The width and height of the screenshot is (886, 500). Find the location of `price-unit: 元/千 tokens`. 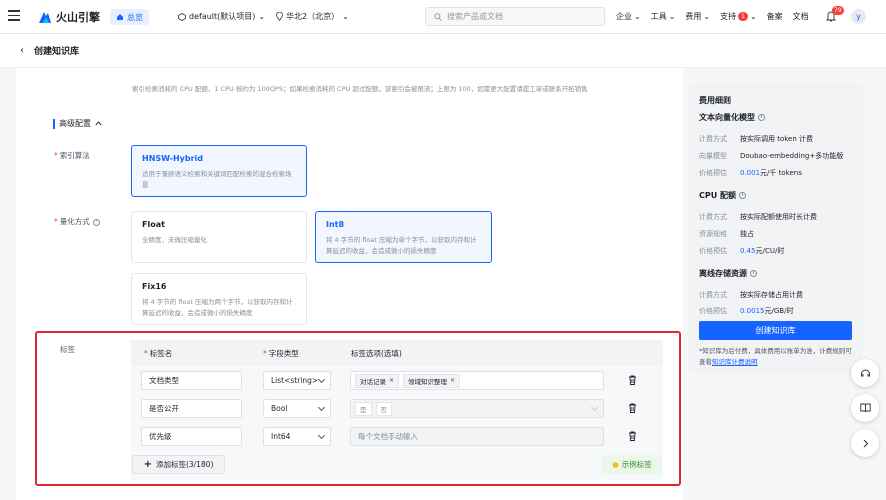

price-unit: 元/千 tokens is located at coordinates (781, 173).